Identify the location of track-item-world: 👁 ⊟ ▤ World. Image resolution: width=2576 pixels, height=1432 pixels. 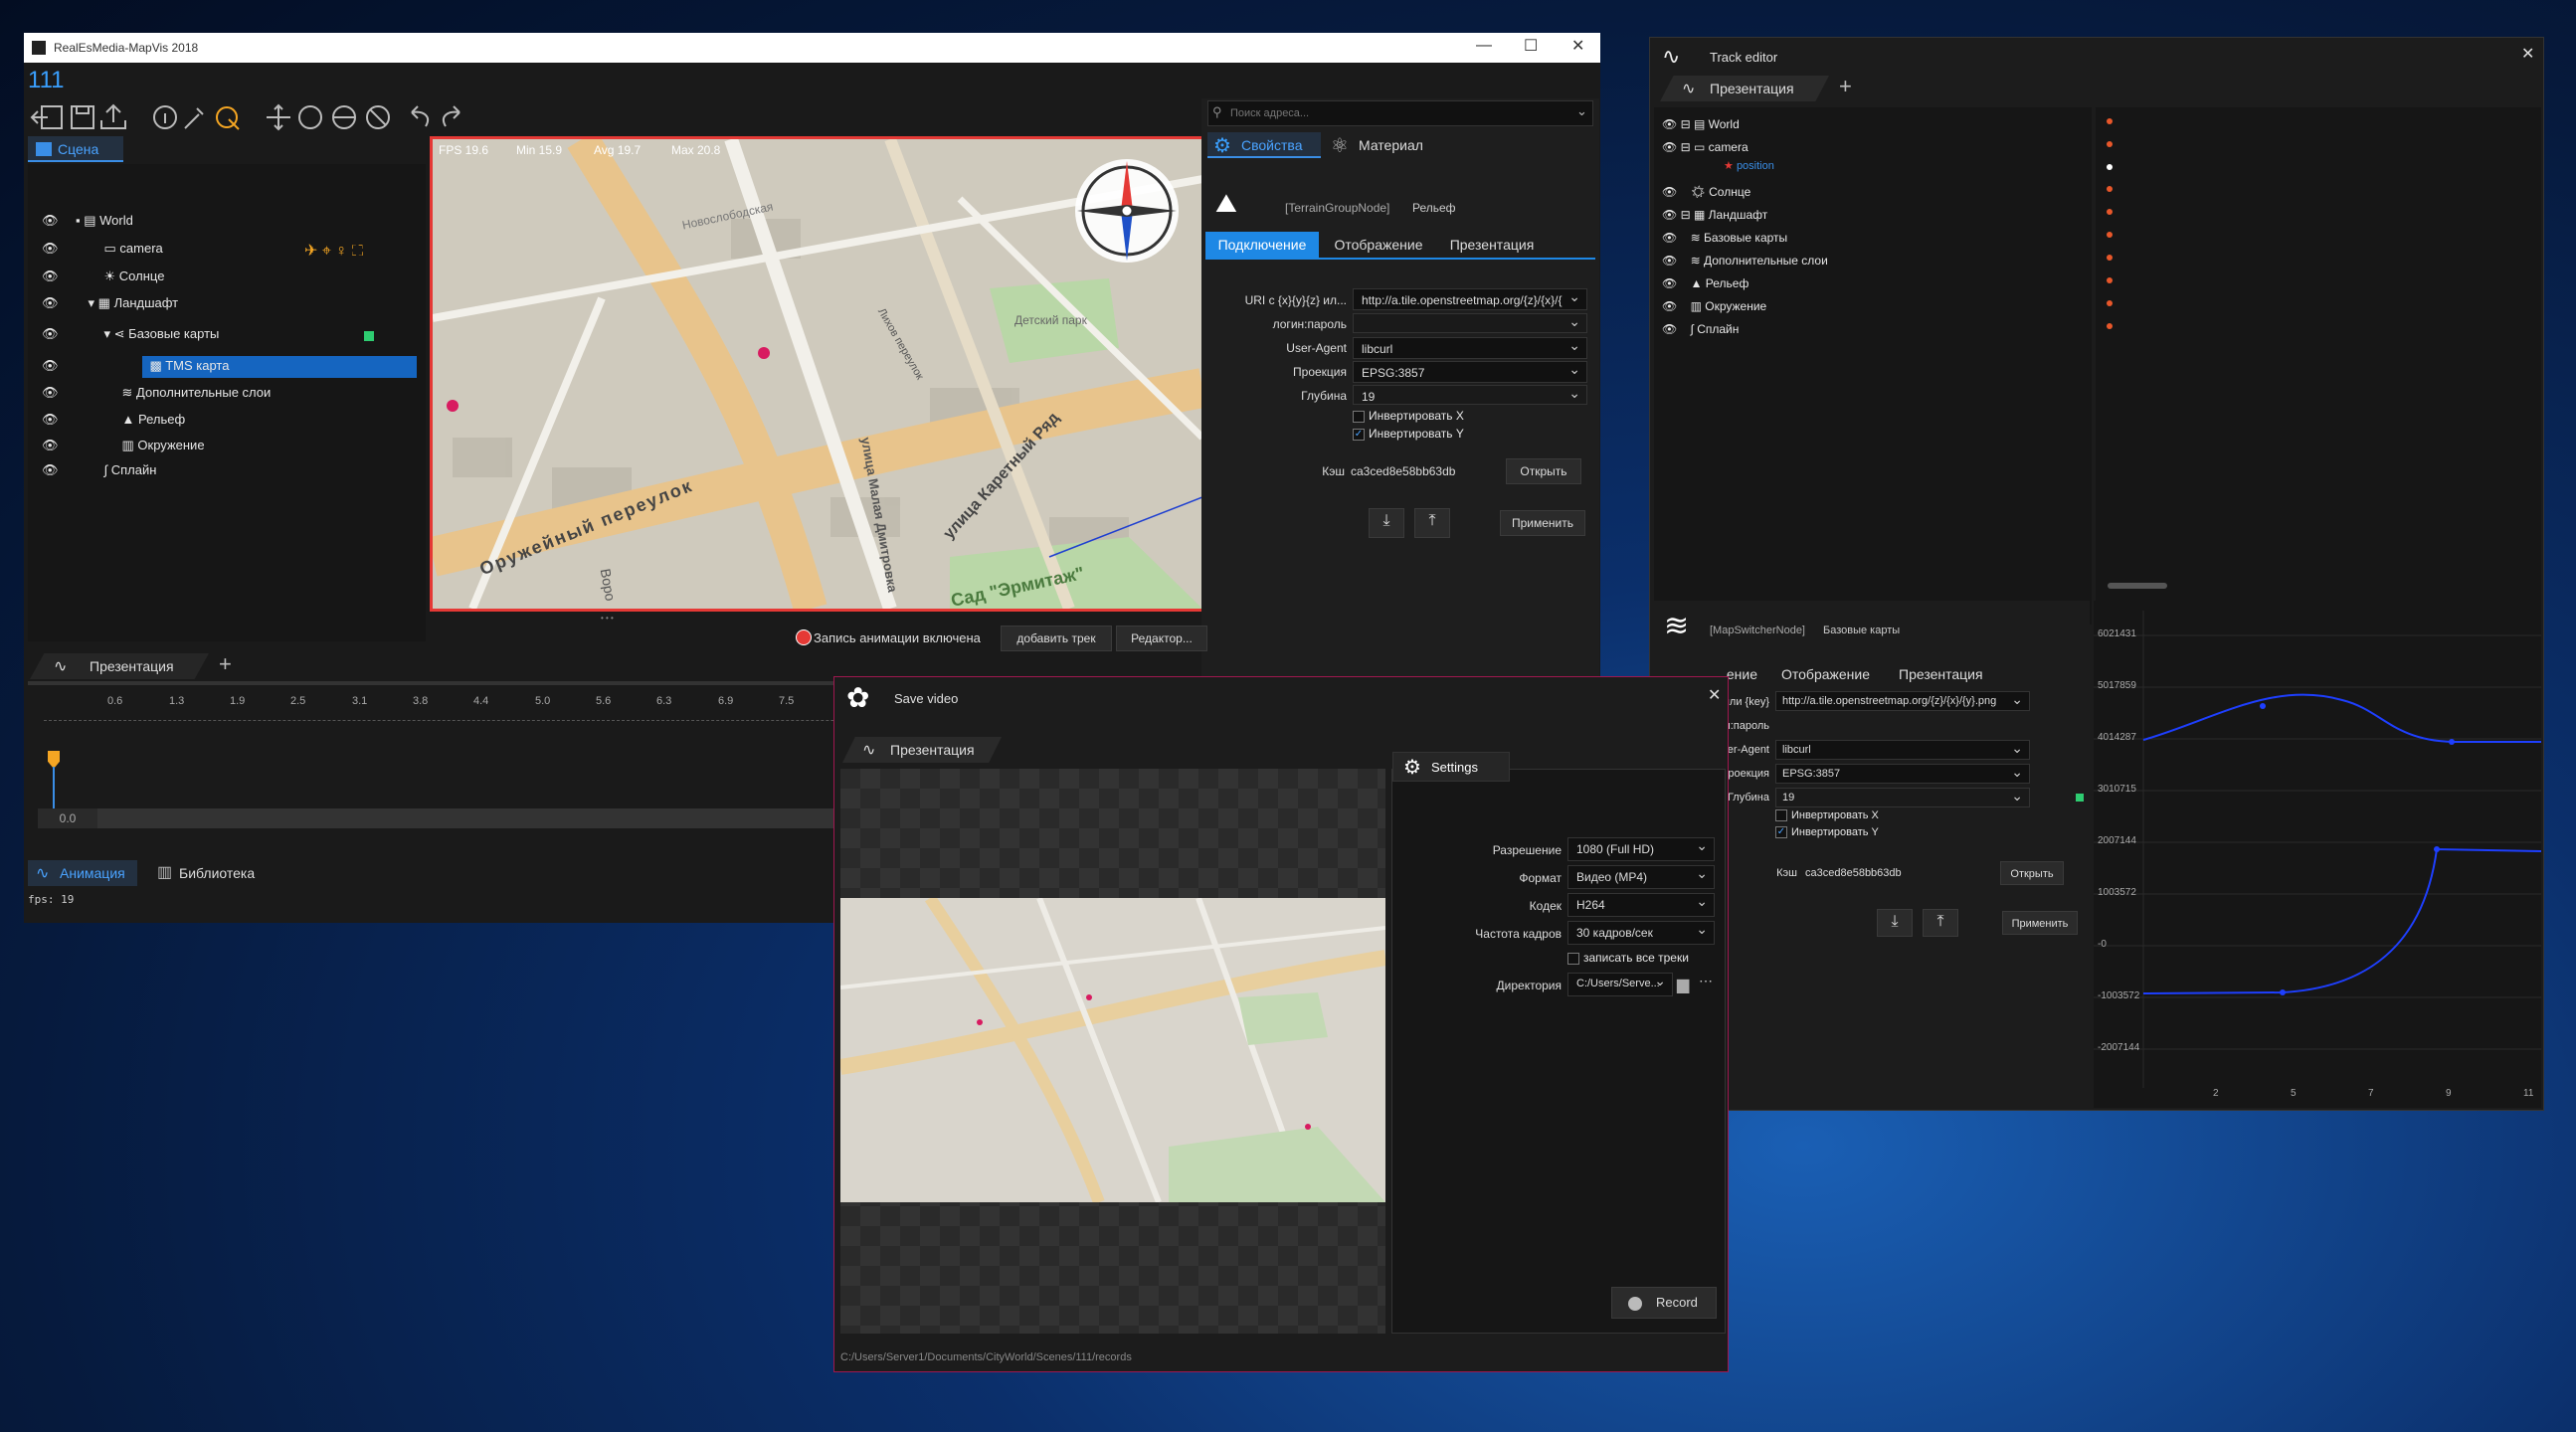
(1701, 124).